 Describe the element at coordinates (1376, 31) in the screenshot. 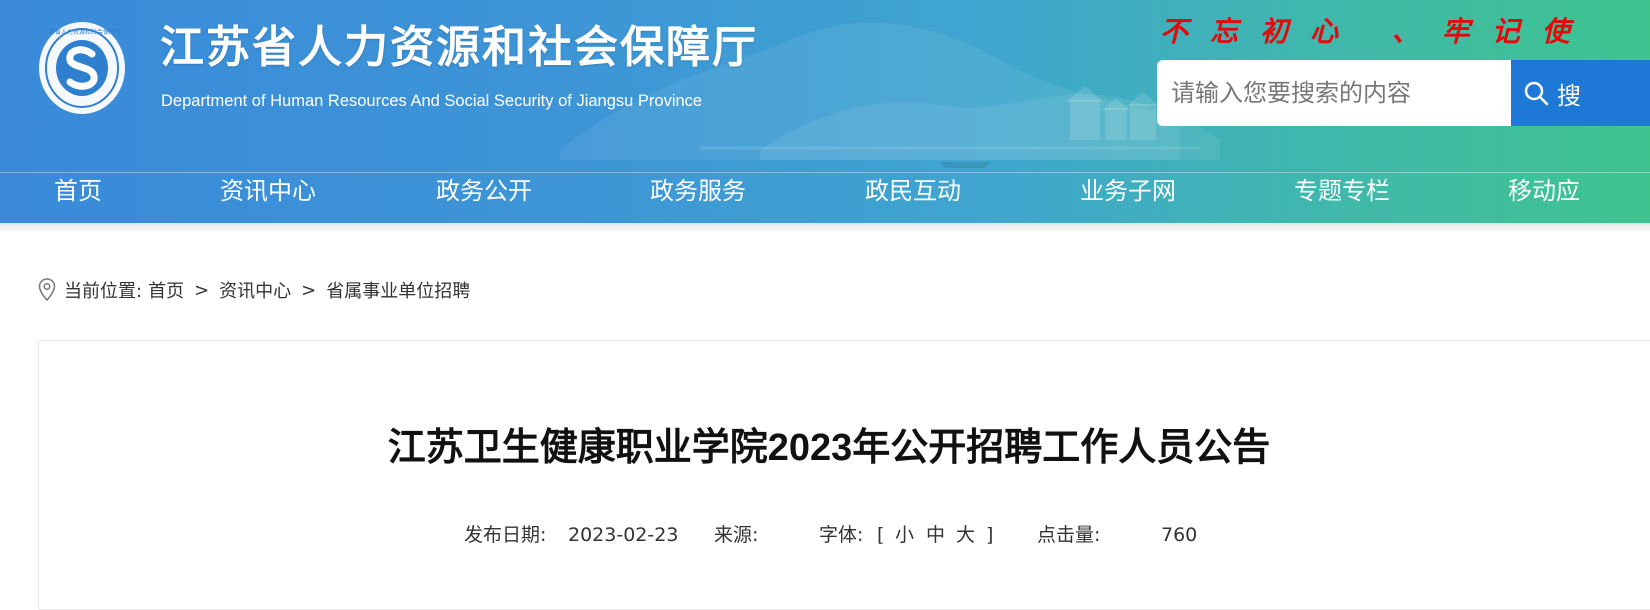

I see `slogan: 不忘初心 、牢记使` at that location.